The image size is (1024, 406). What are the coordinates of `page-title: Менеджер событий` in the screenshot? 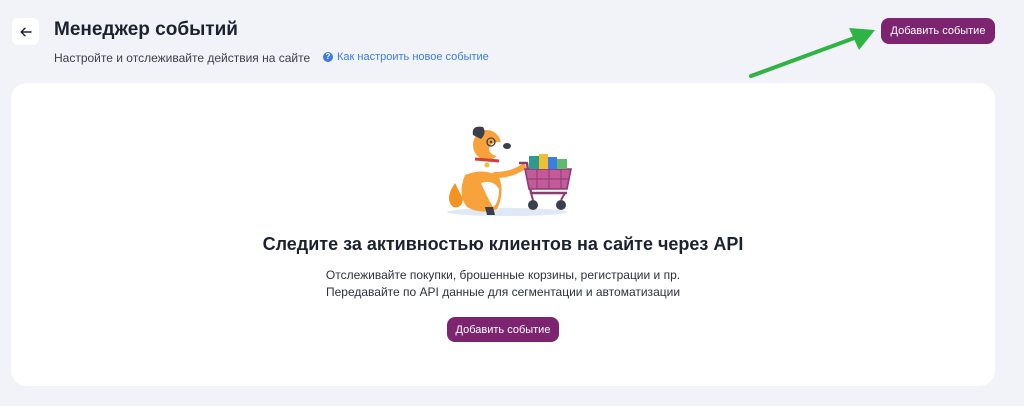 It's located at (146, 29).